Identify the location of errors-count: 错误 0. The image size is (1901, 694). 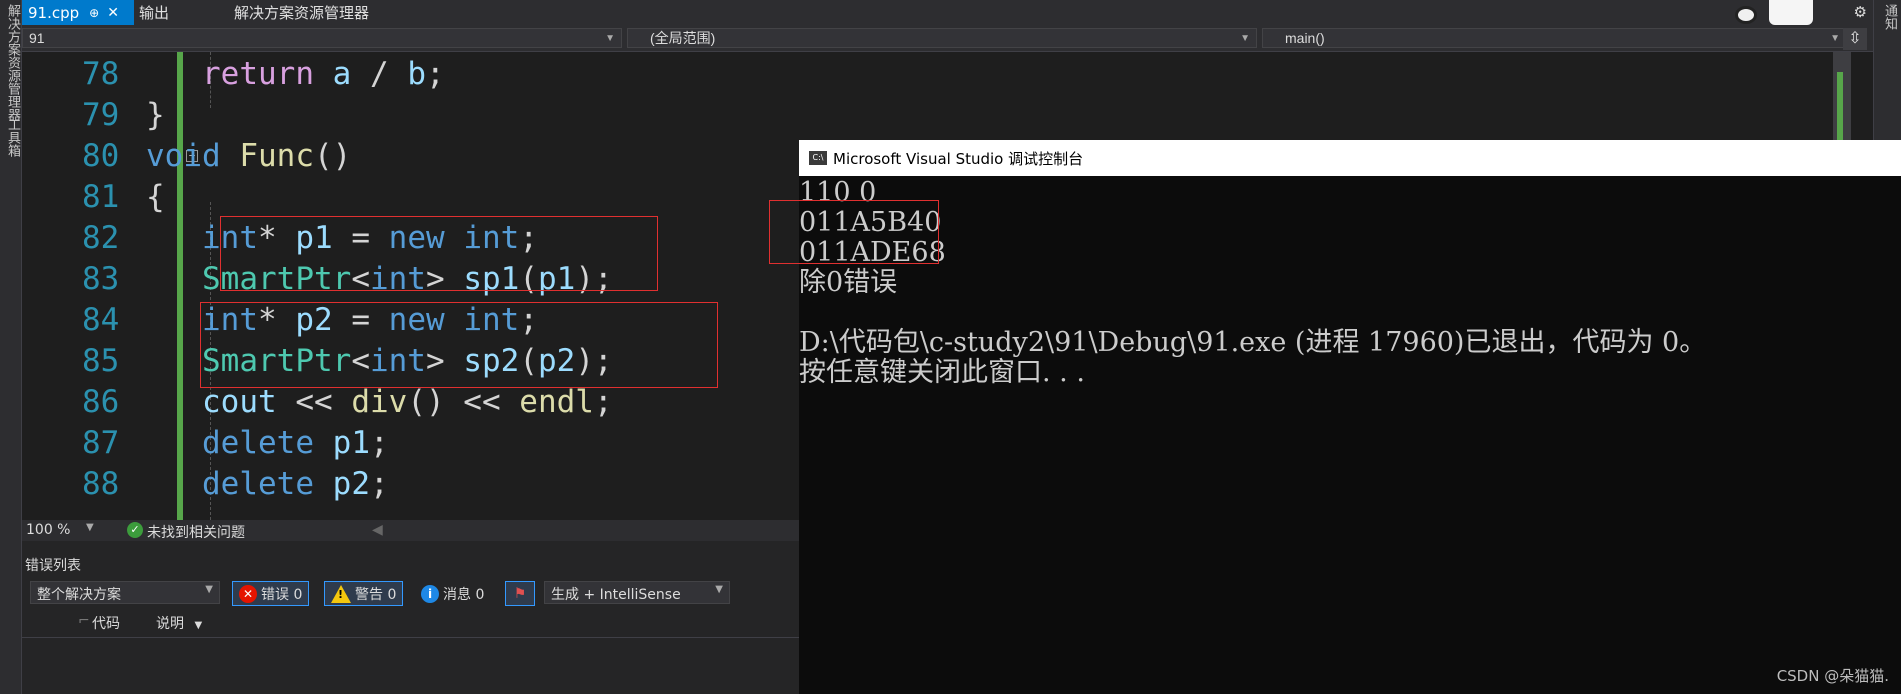
(282, 594).